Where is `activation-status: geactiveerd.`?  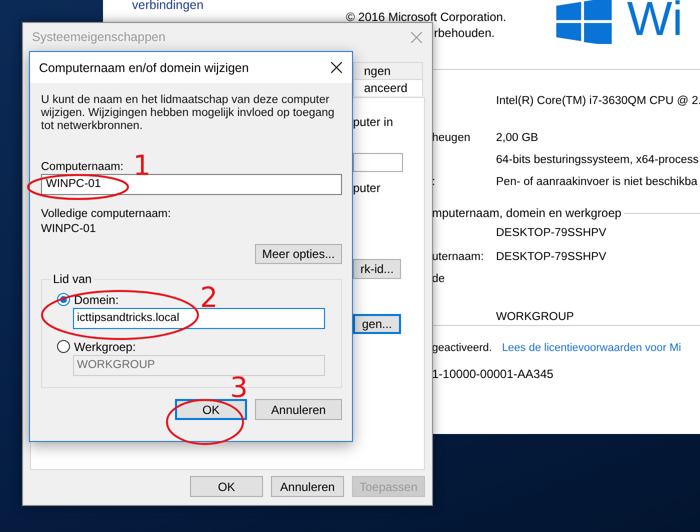
activation-status: geactiveerd. is located at coordinates (462, 348).